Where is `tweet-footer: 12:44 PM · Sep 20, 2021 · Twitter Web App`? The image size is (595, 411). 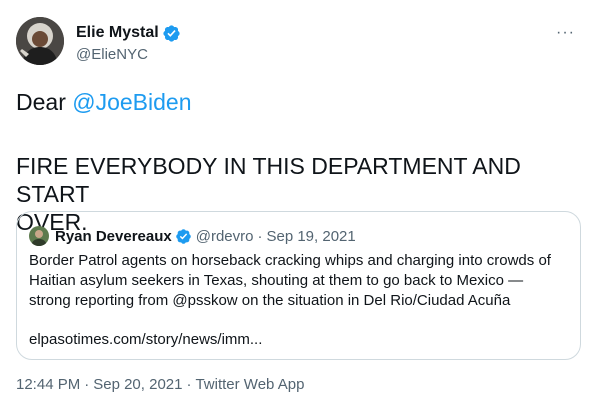 tweet-footer: 12:44 PM · Sep 20, 2021 · Twitter Web App is located at coordinates (160, 384).